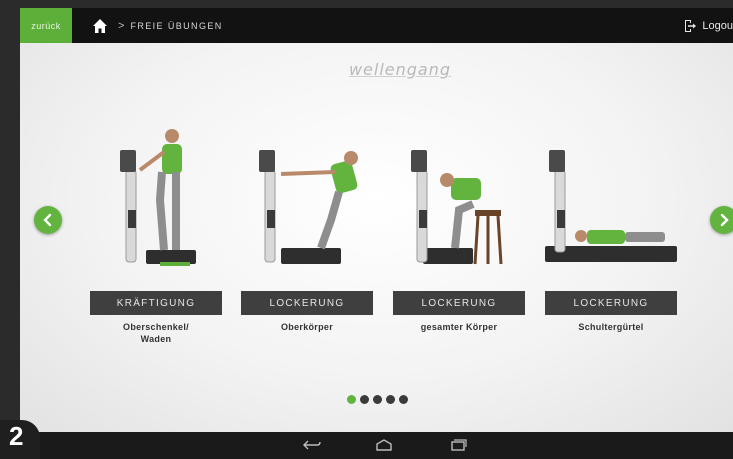 This screenshot has width=733, height=459. I want to click on caption-line: Oberkörper, so click(307, 327).